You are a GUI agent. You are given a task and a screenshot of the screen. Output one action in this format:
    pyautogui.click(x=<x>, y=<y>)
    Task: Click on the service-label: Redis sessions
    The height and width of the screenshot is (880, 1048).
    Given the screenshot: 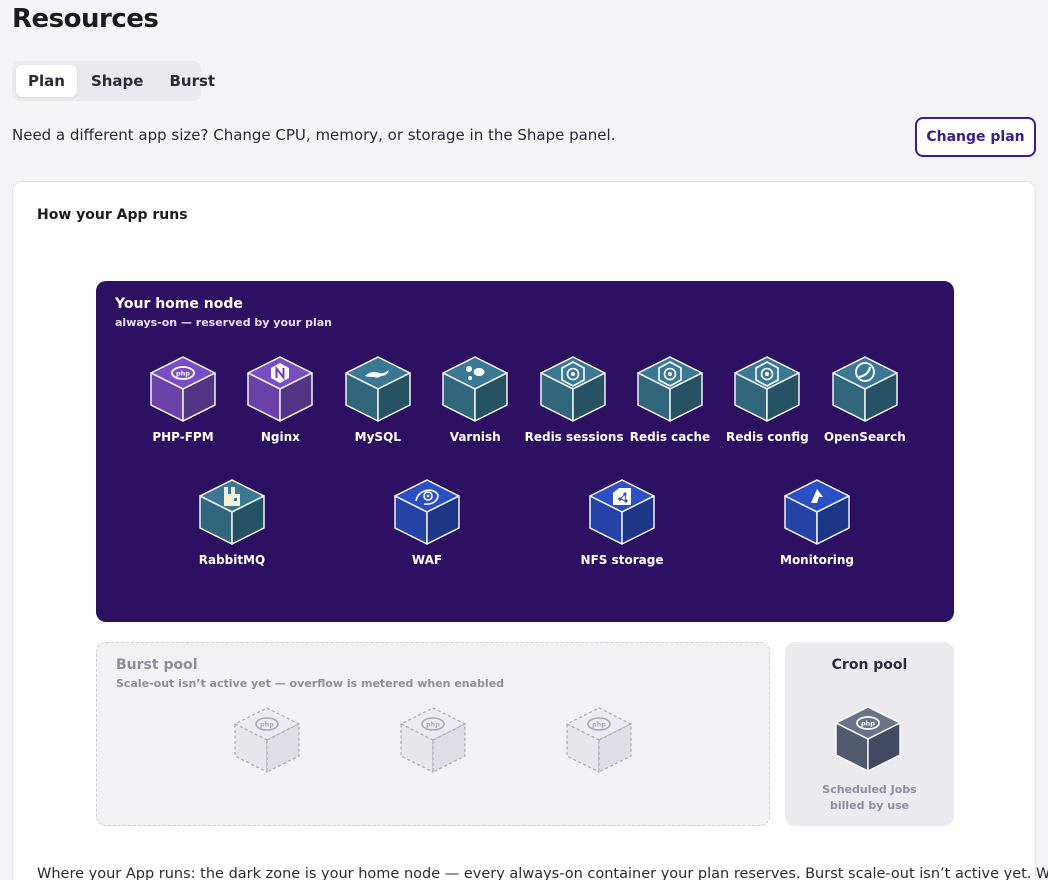 What is the action you would take?
    pyautogui.click(x=574, y=437)
    